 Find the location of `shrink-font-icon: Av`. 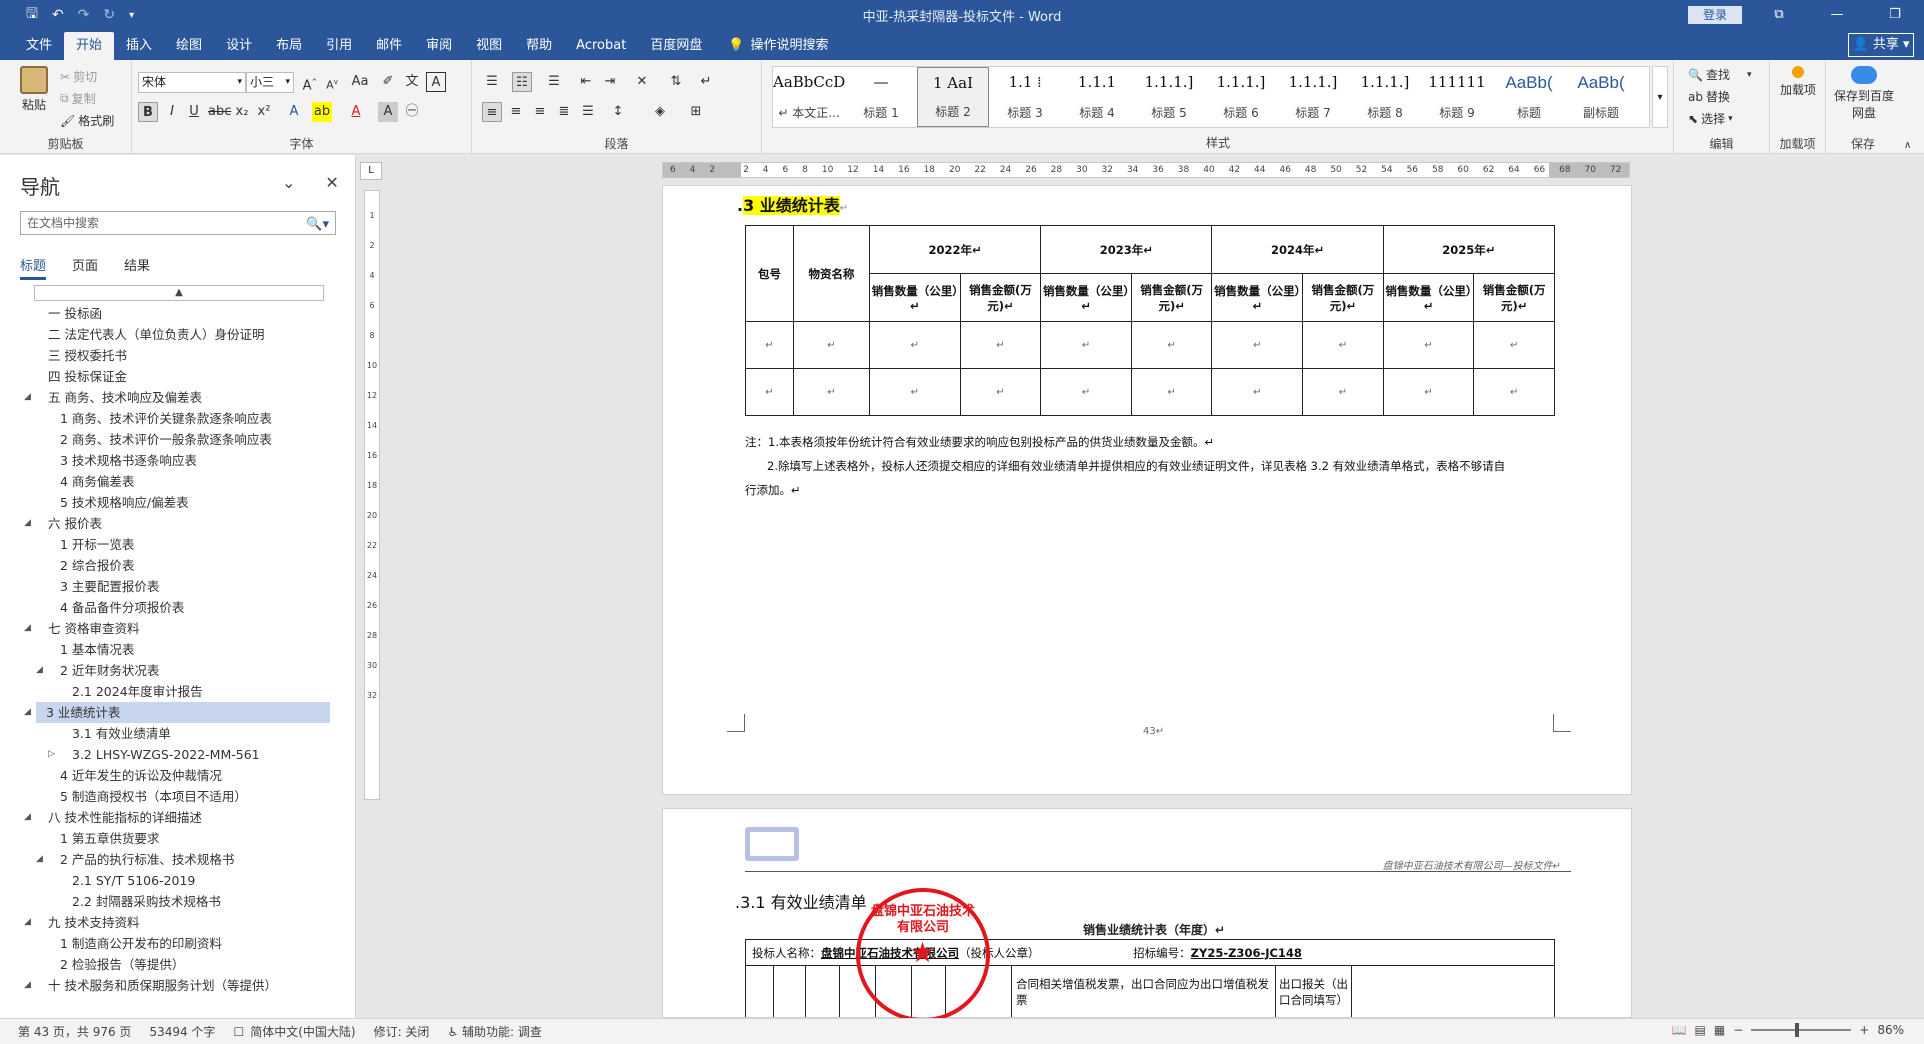

shrink-font-icon: Av is located at coordinates (332, 82).